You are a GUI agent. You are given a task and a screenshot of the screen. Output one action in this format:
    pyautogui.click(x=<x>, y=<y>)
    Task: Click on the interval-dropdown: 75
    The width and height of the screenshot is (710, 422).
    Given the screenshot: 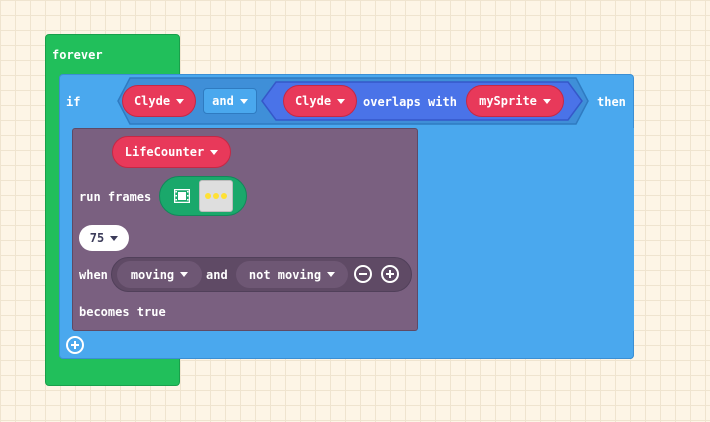 What is the action you would take?
    pyautogui.click(x=104, y=238)
    